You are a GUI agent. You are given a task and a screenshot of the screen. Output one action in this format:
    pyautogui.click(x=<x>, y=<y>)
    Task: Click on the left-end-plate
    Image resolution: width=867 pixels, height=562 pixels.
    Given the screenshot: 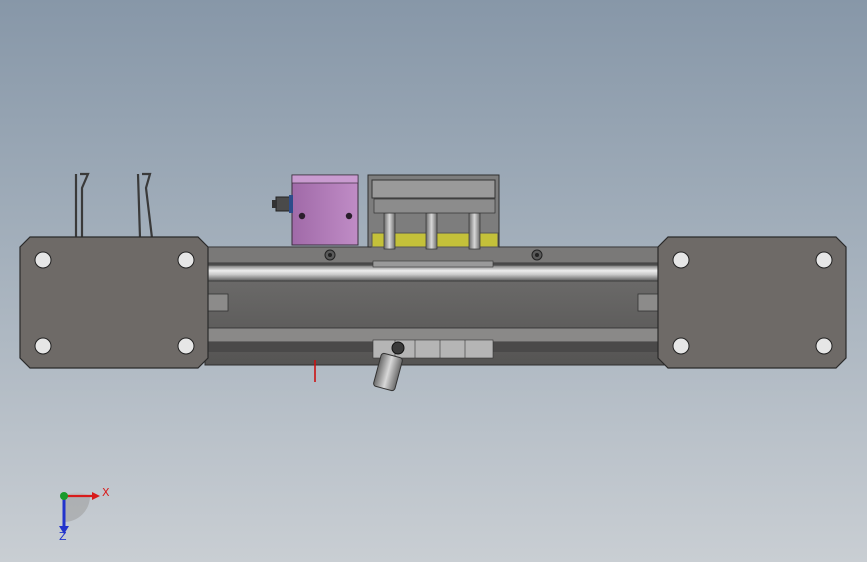 What is the action you would take?
    pyautogui.click(x=114, y=302)
    